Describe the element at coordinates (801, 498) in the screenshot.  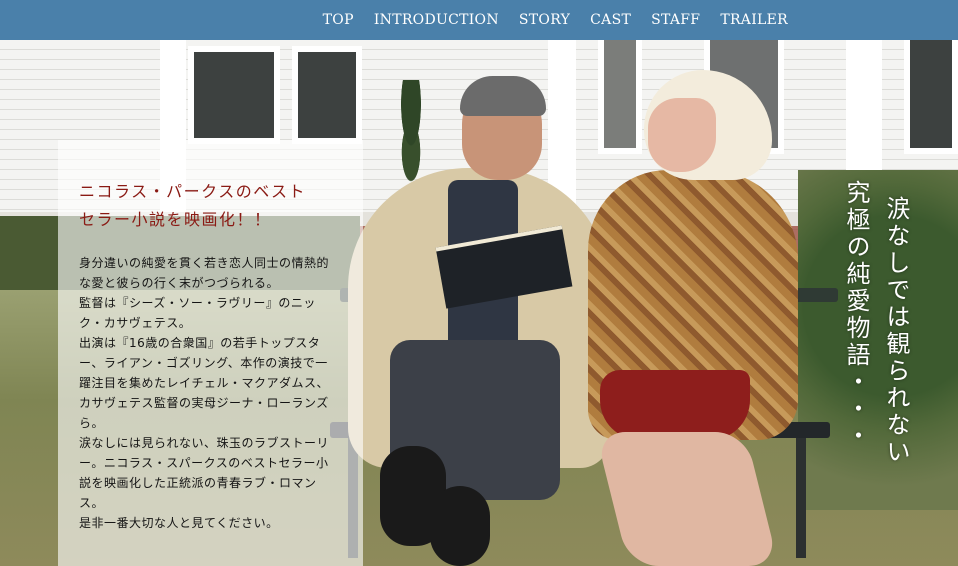
I see `bench-leg` at that location.